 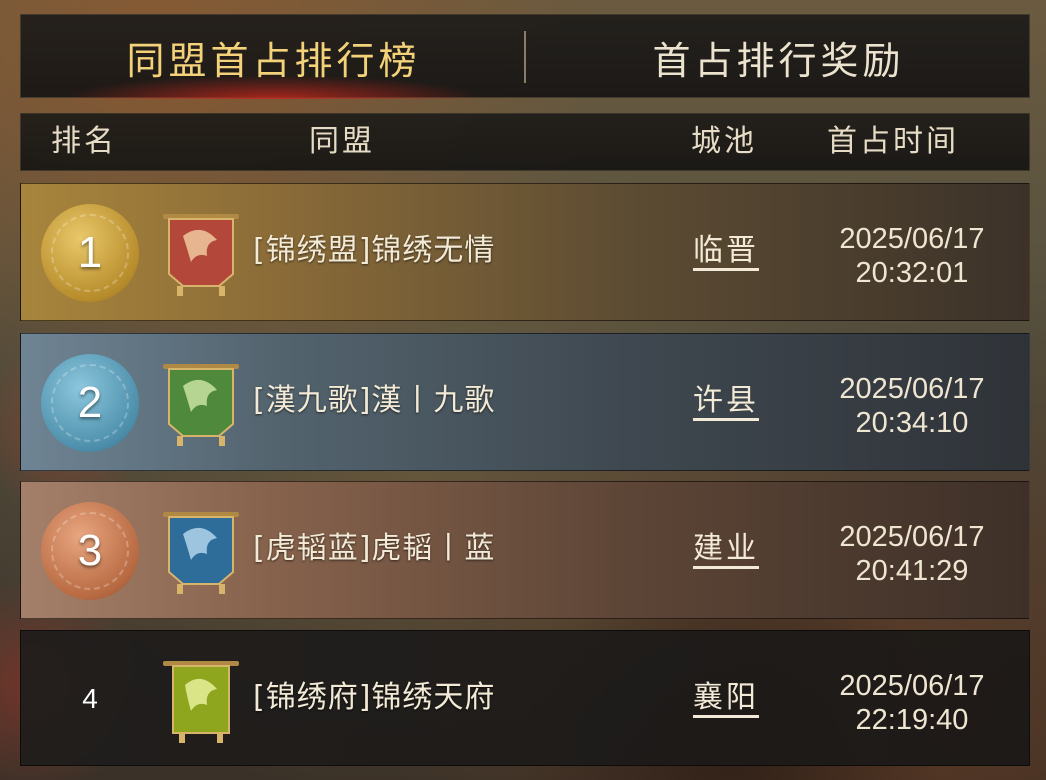 What do you see at coordinates (912, 554) in the screenshot?
I see `first-capture-time: 2025/06/17 20:41:29` at bounding box center [912, 554].